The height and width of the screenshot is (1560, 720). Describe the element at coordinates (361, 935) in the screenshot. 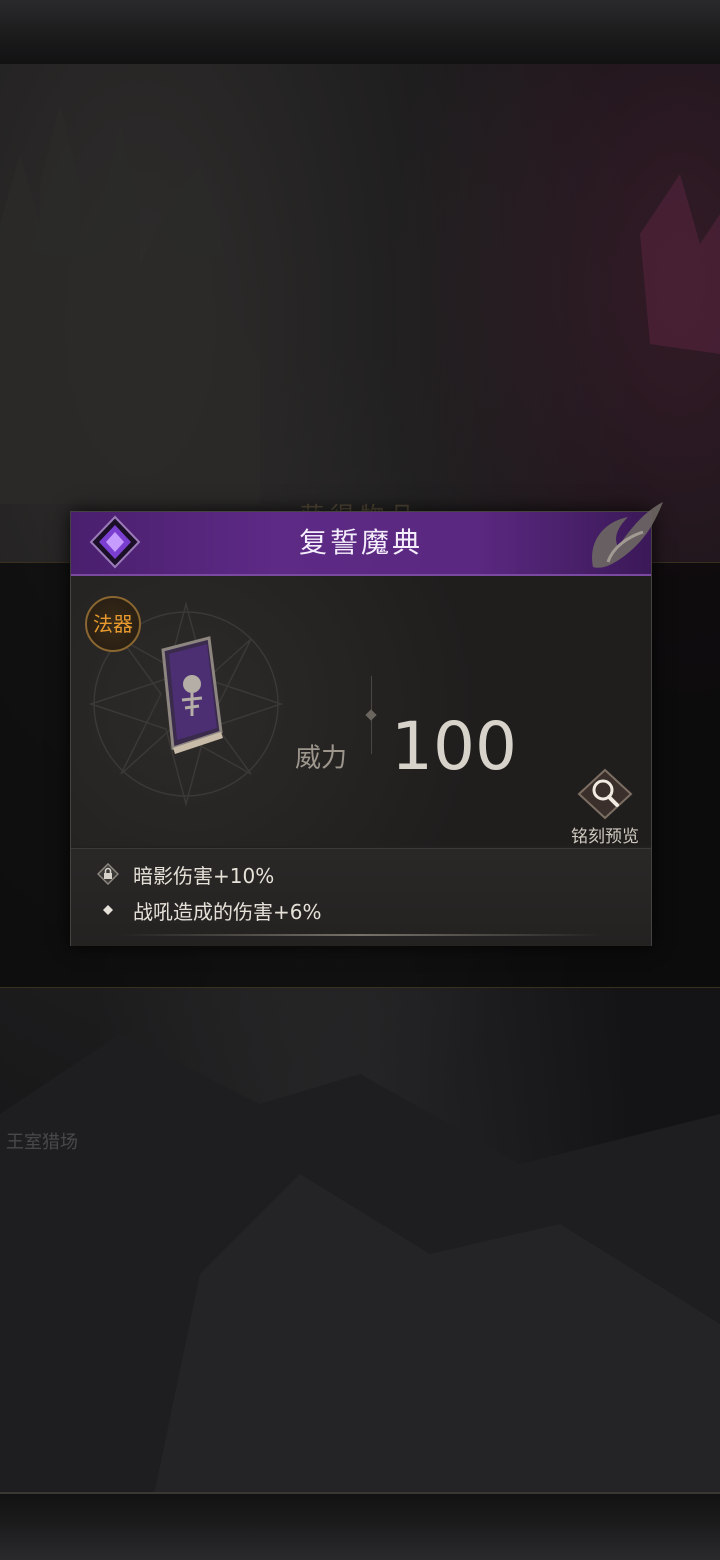

I see `effects-divider` at that location.